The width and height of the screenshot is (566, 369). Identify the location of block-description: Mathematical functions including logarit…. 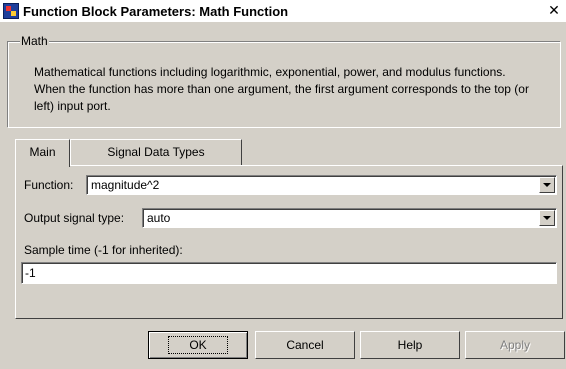
(281, 89).